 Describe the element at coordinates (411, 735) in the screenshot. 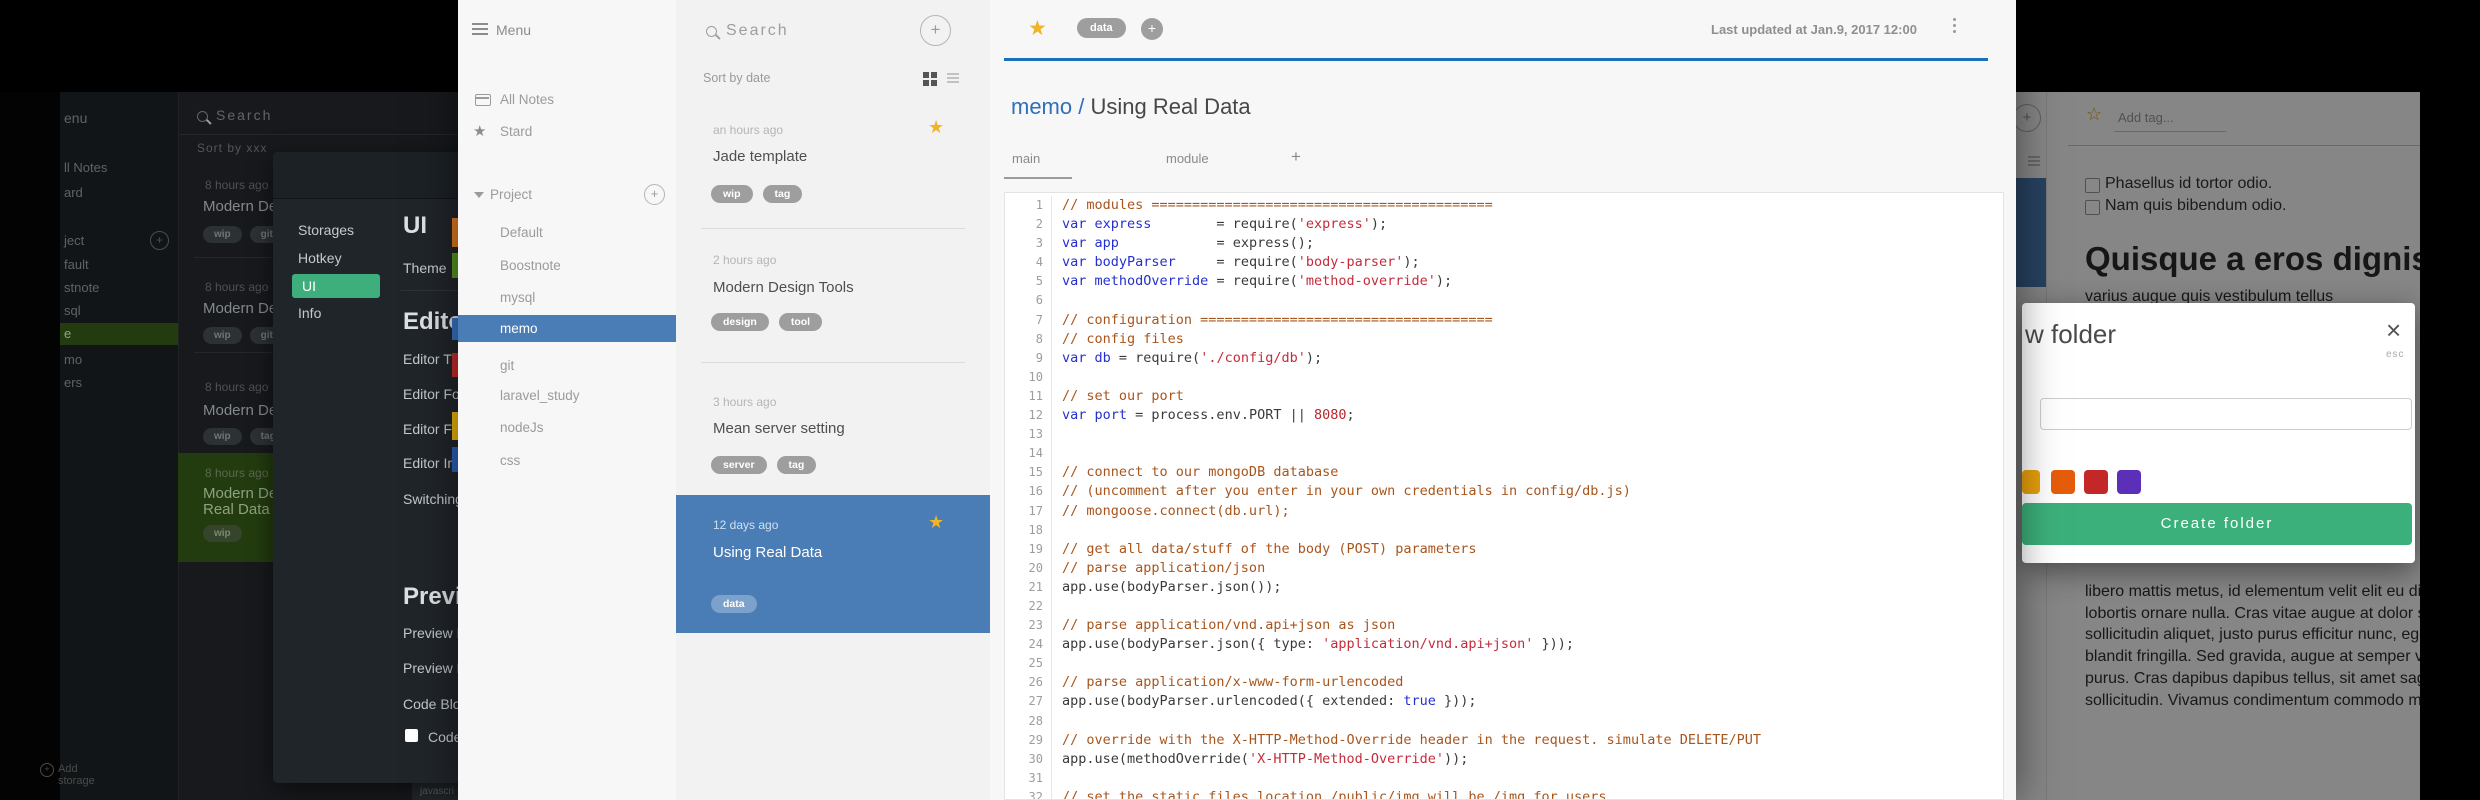

I see `checkbox` at that location.